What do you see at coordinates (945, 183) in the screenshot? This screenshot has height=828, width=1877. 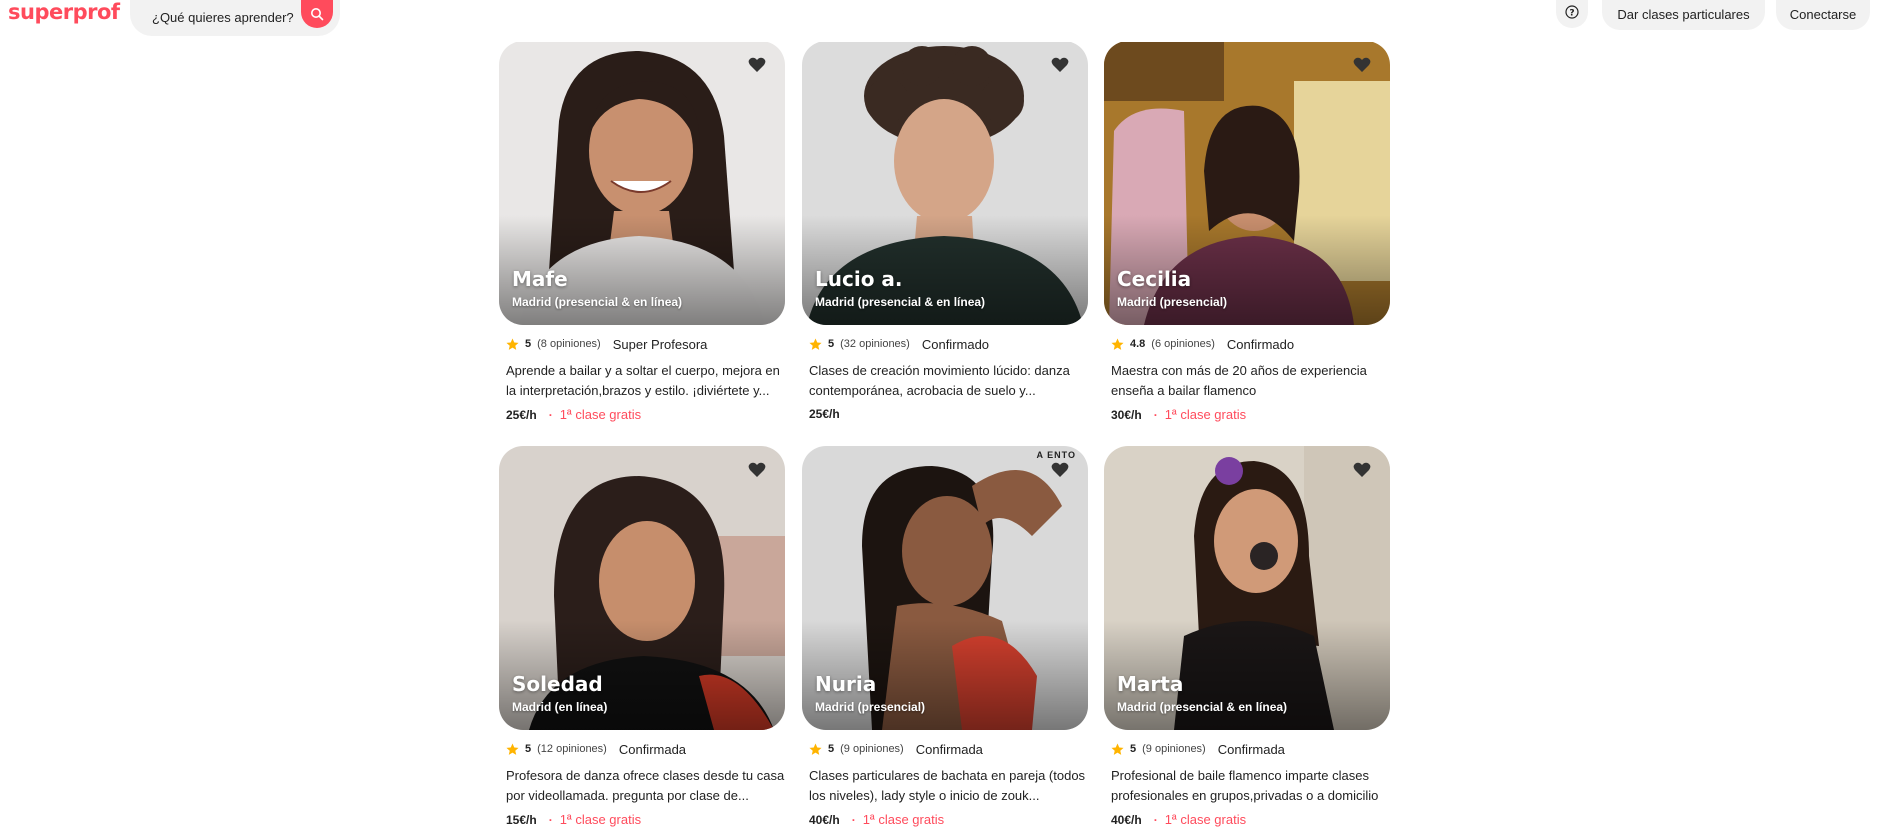 I see `tutor-photo: Lucio a. Madrid (presencial & en línea)` at bounding box center [945, 183].